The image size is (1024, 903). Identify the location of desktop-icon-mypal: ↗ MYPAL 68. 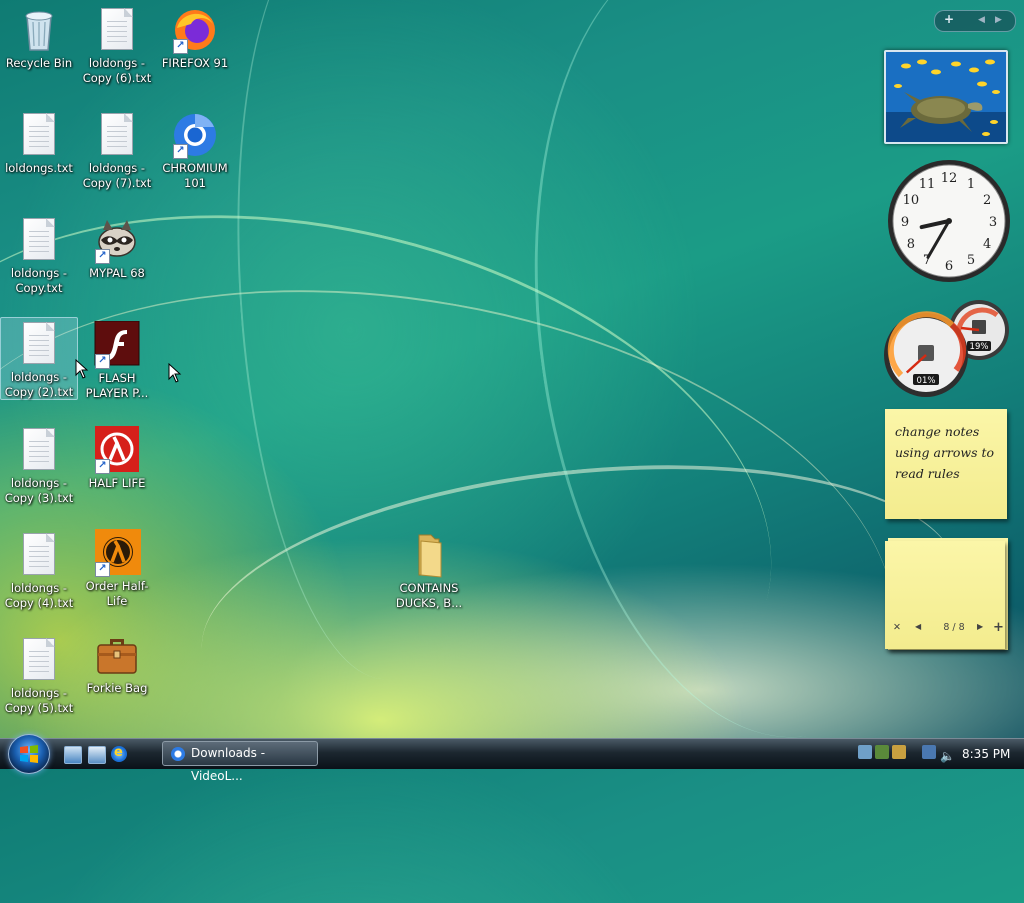
(117, 247).